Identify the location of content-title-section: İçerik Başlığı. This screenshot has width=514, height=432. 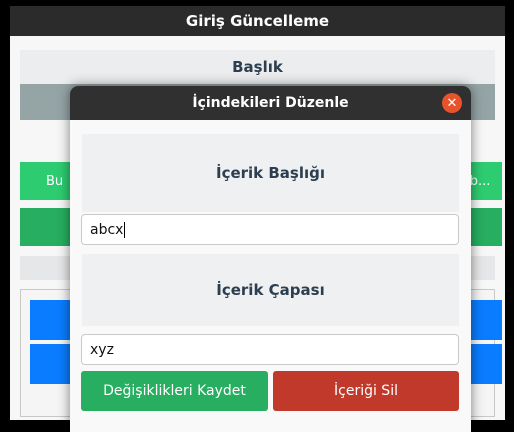
(270, 173).